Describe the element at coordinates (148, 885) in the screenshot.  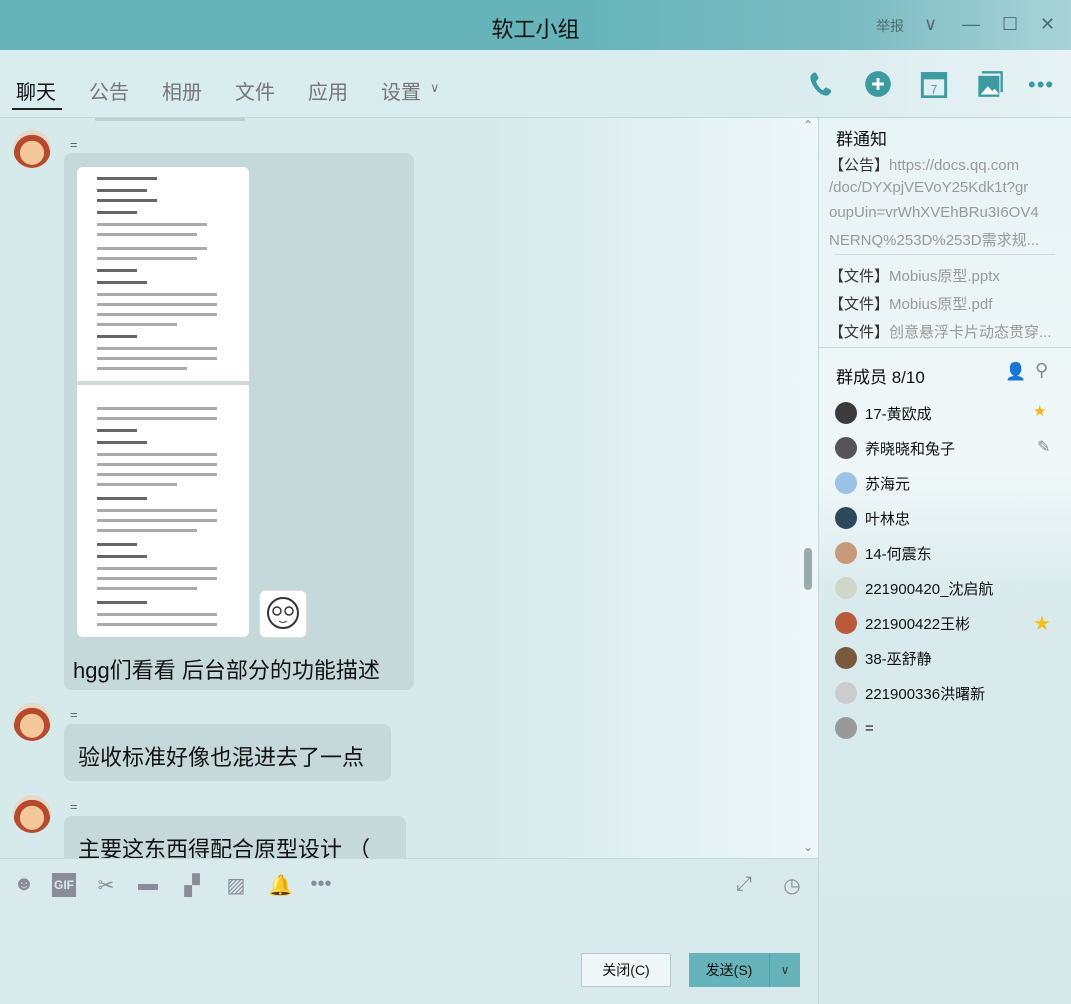
I see `folder-icon: ▬` at that location.